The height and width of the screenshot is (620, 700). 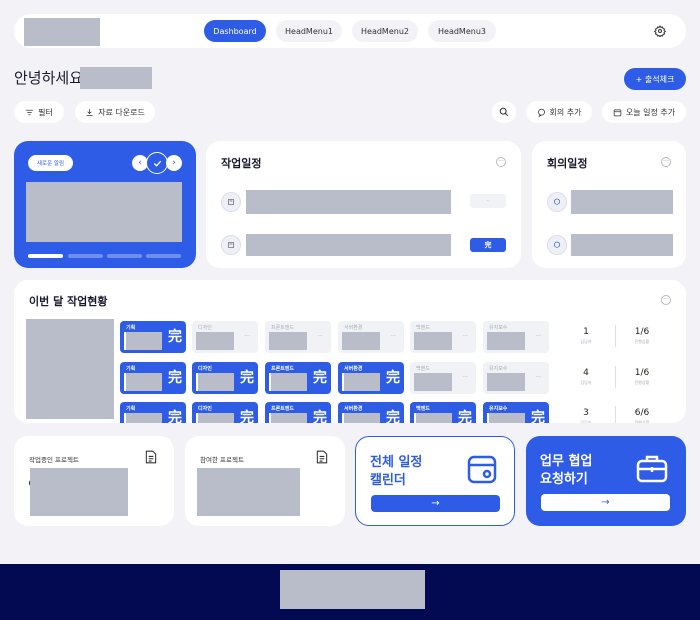 I want to click on slide-indicator-active, so click(x=45, y=256).